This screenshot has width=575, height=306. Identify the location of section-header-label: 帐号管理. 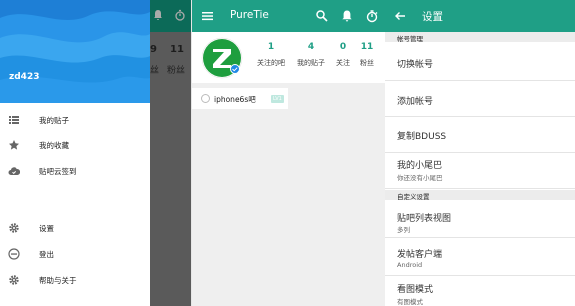
(410, 39).